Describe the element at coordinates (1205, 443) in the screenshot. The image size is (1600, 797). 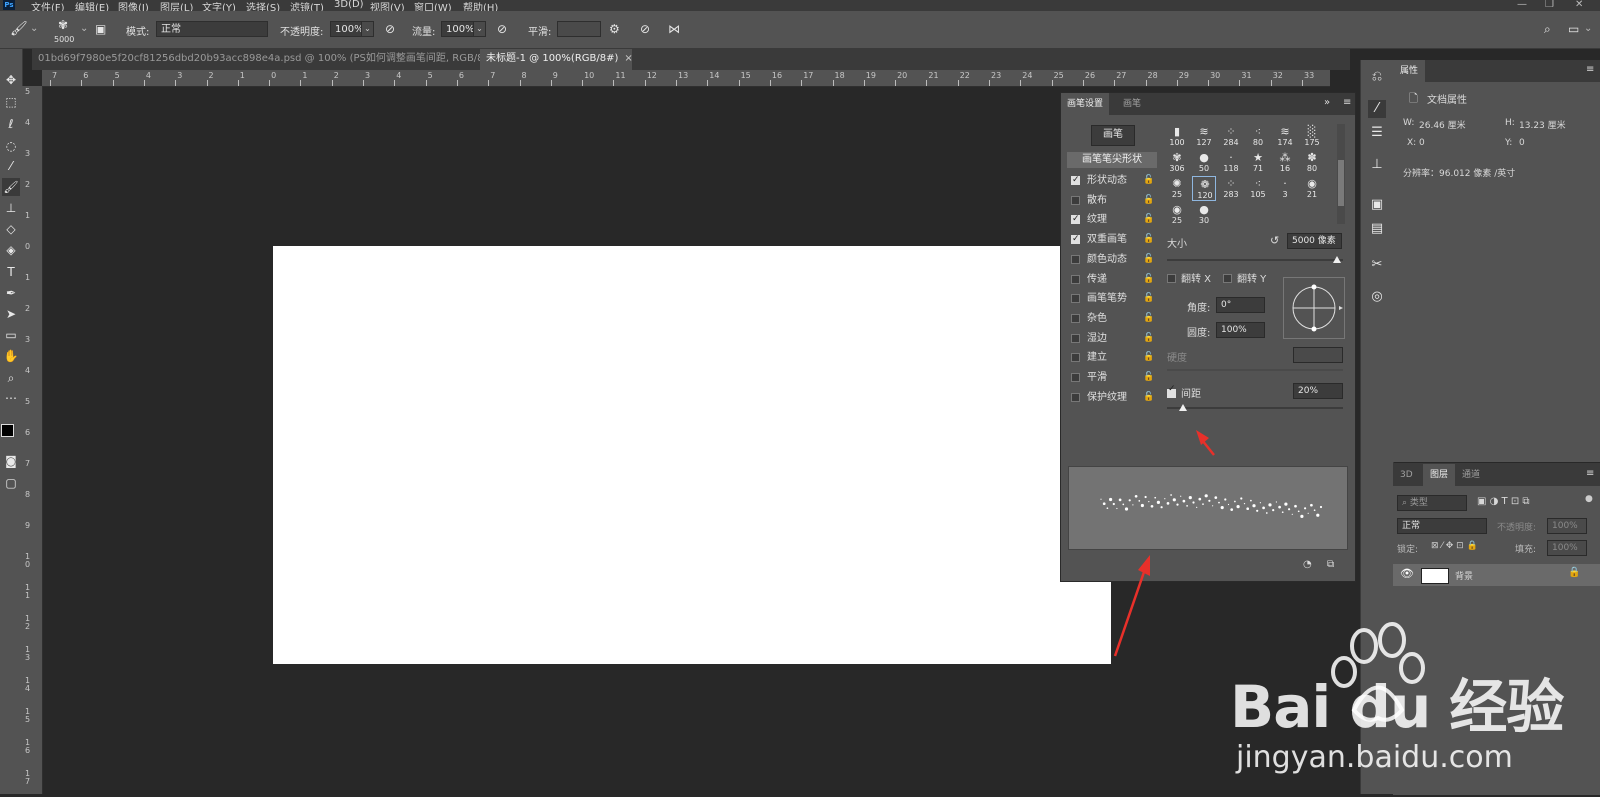
I see `arrow-to-spacing-slider` at that location.